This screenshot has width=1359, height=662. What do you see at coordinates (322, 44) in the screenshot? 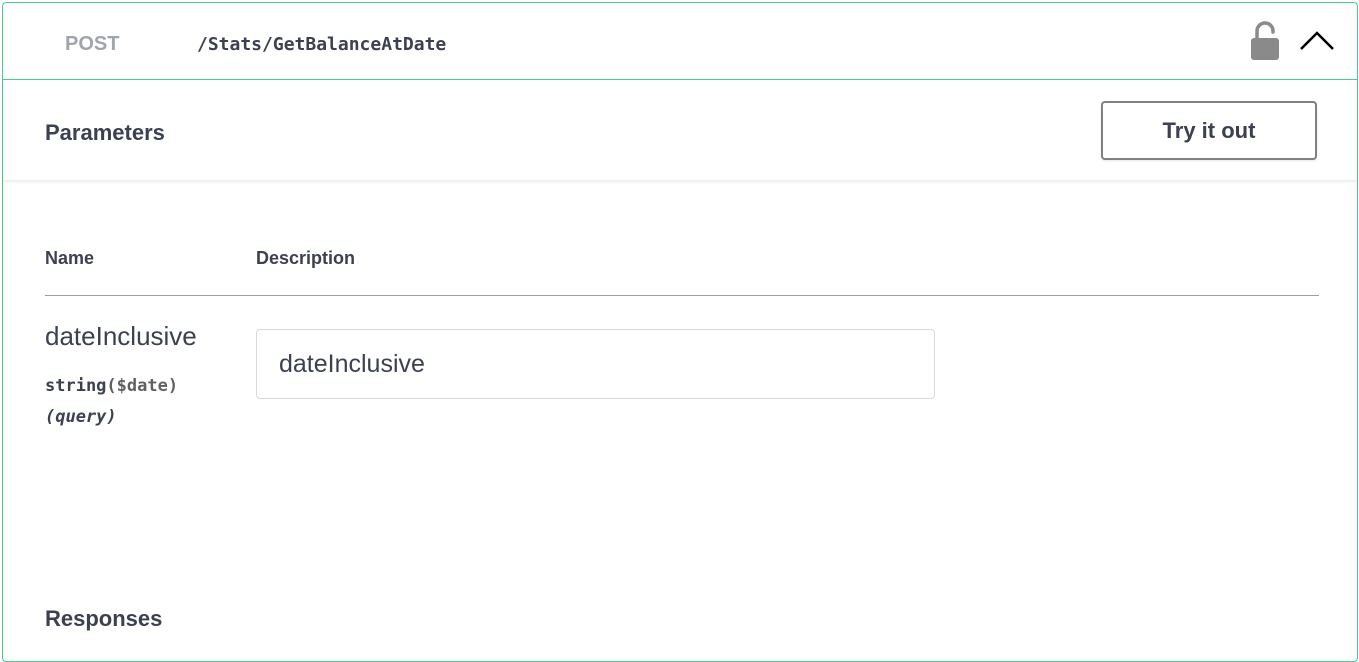
I see `endpoint-path: /Stats/GetBalanceAtDate` at bounding box center [322, 44].